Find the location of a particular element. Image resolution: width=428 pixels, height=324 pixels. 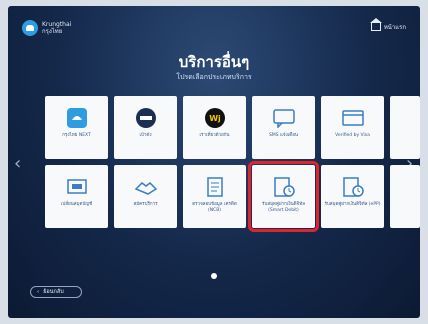

back-button: ‹ ย้อนกลับ is located at coordinates (56, 292).